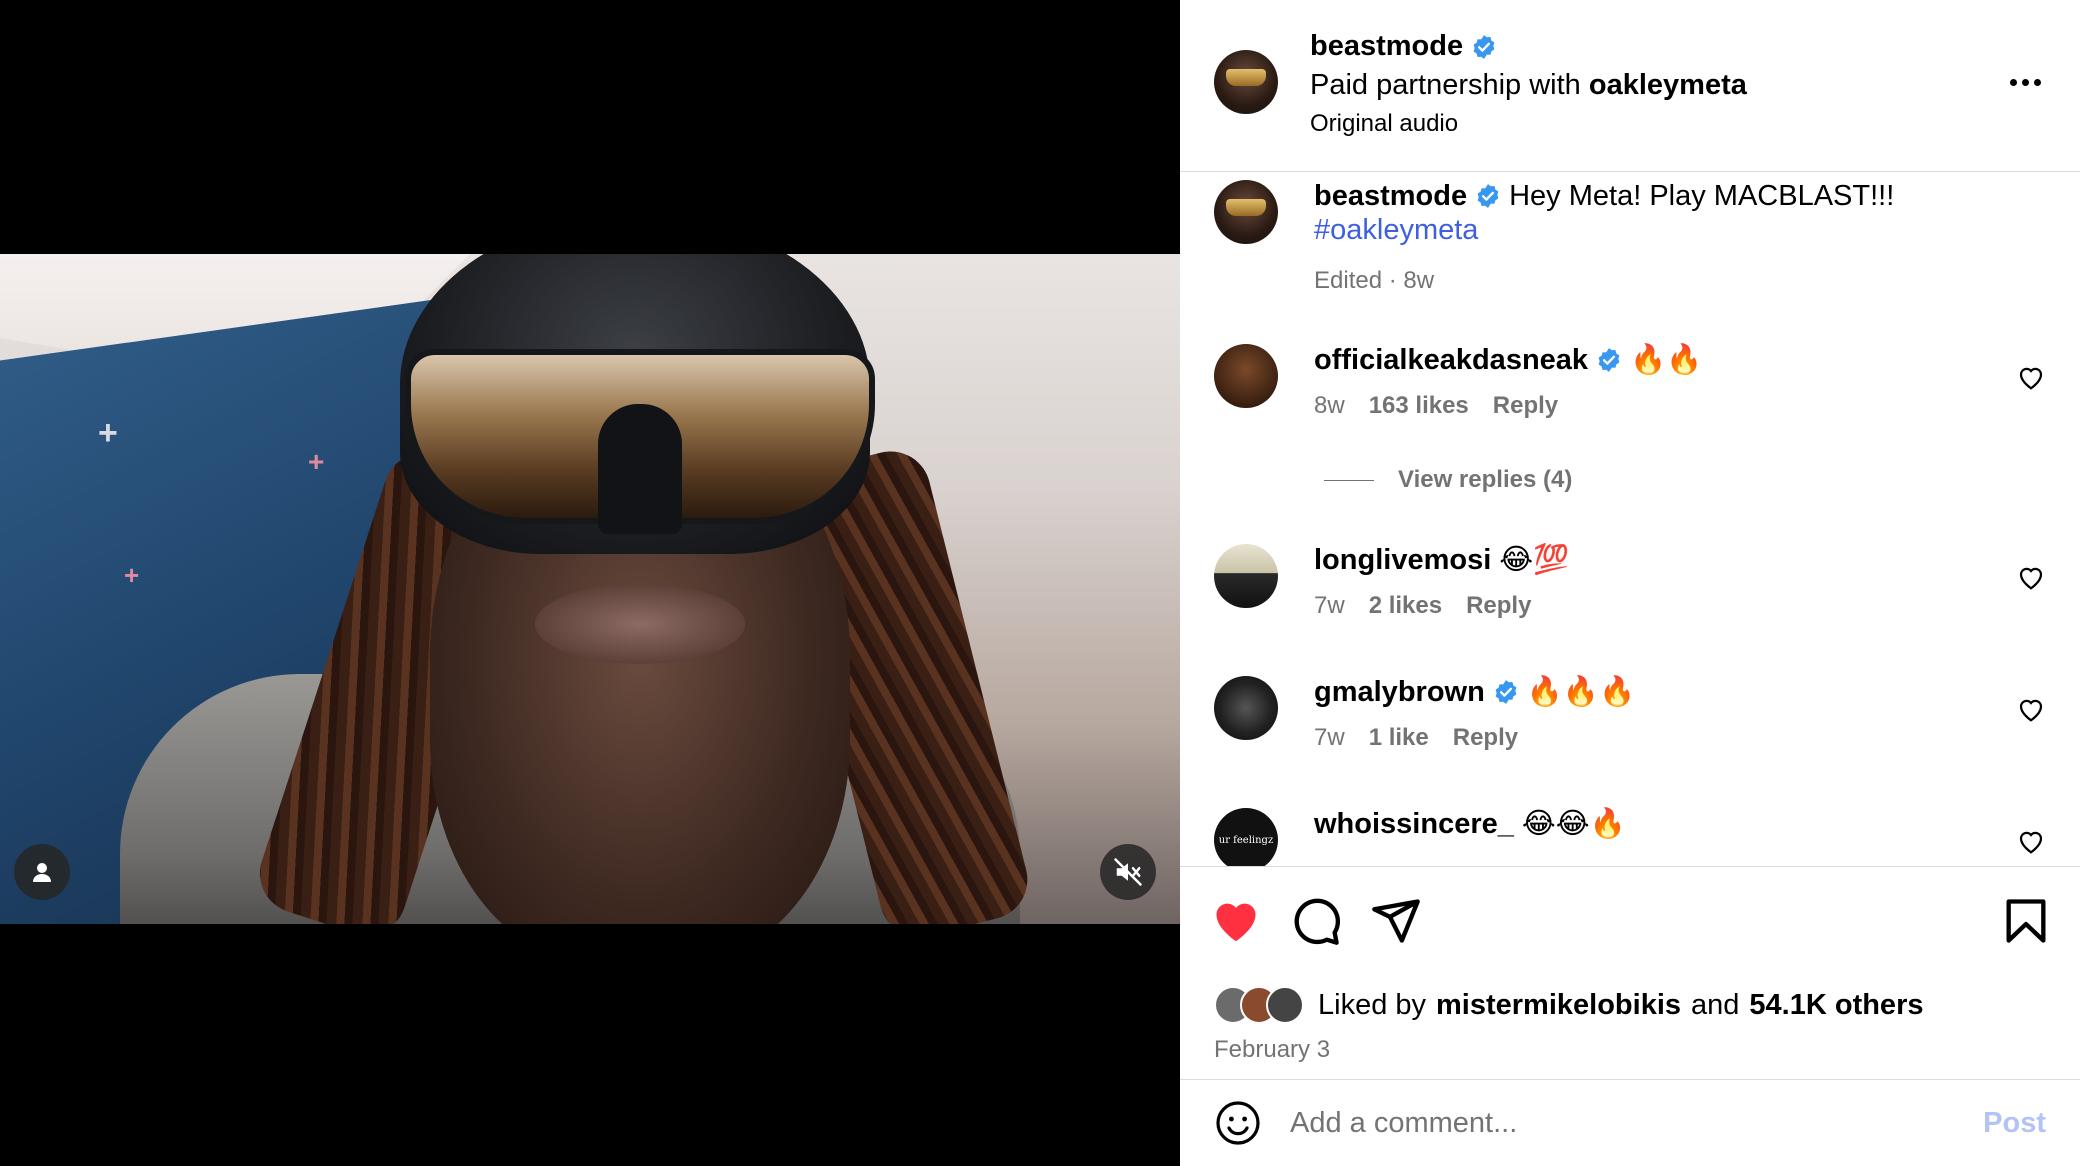 The image size is (2080, 1166). I want to click on liker-username: mistermikelobikis, so click(1558, 1005).